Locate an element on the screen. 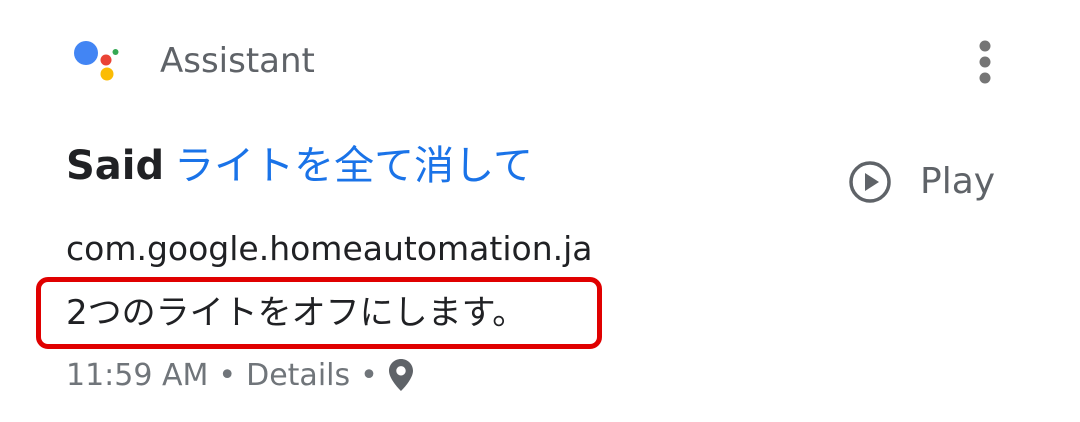 This screenshot has width=1080, height=422. location-pin-icon is located at coordinates (401, 375).